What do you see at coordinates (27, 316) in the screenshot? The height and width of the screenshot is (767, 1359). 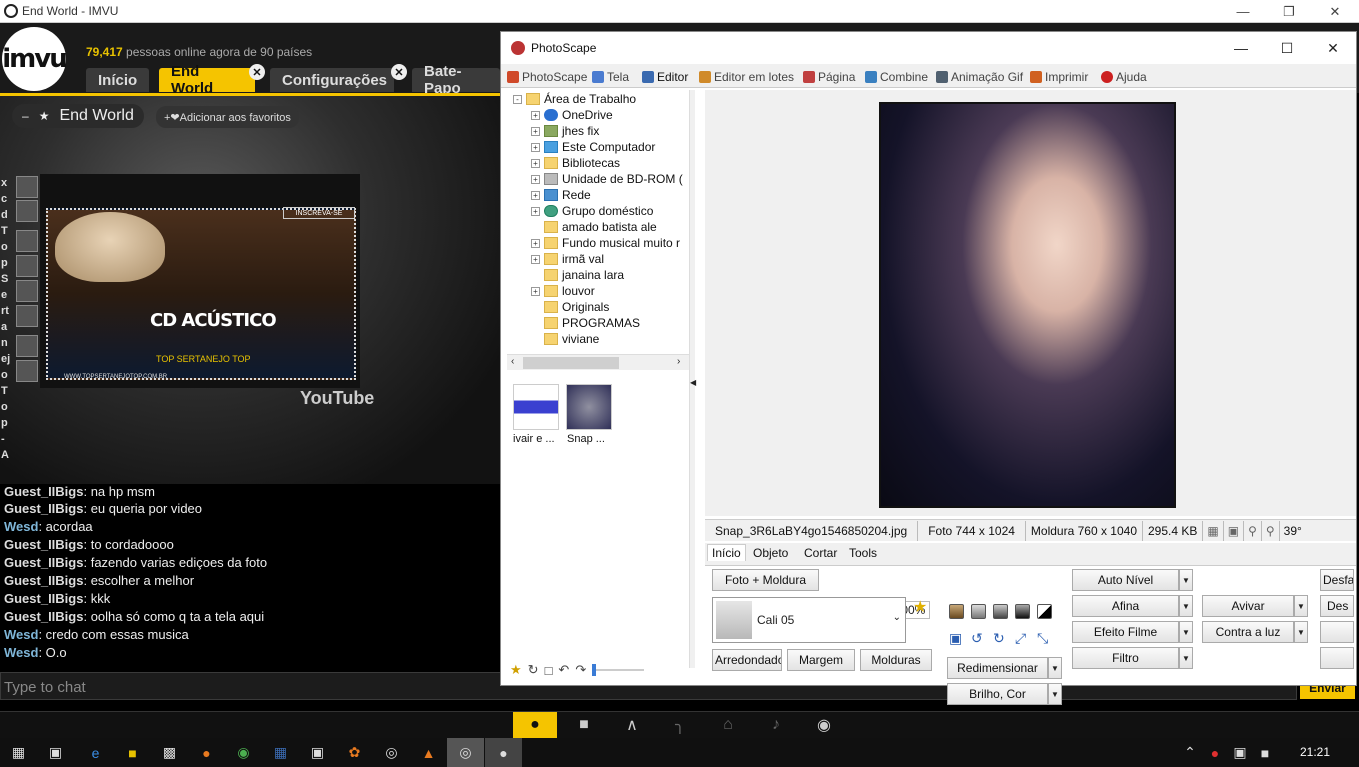 I see `check-icon` at bounding box center [27, 316].